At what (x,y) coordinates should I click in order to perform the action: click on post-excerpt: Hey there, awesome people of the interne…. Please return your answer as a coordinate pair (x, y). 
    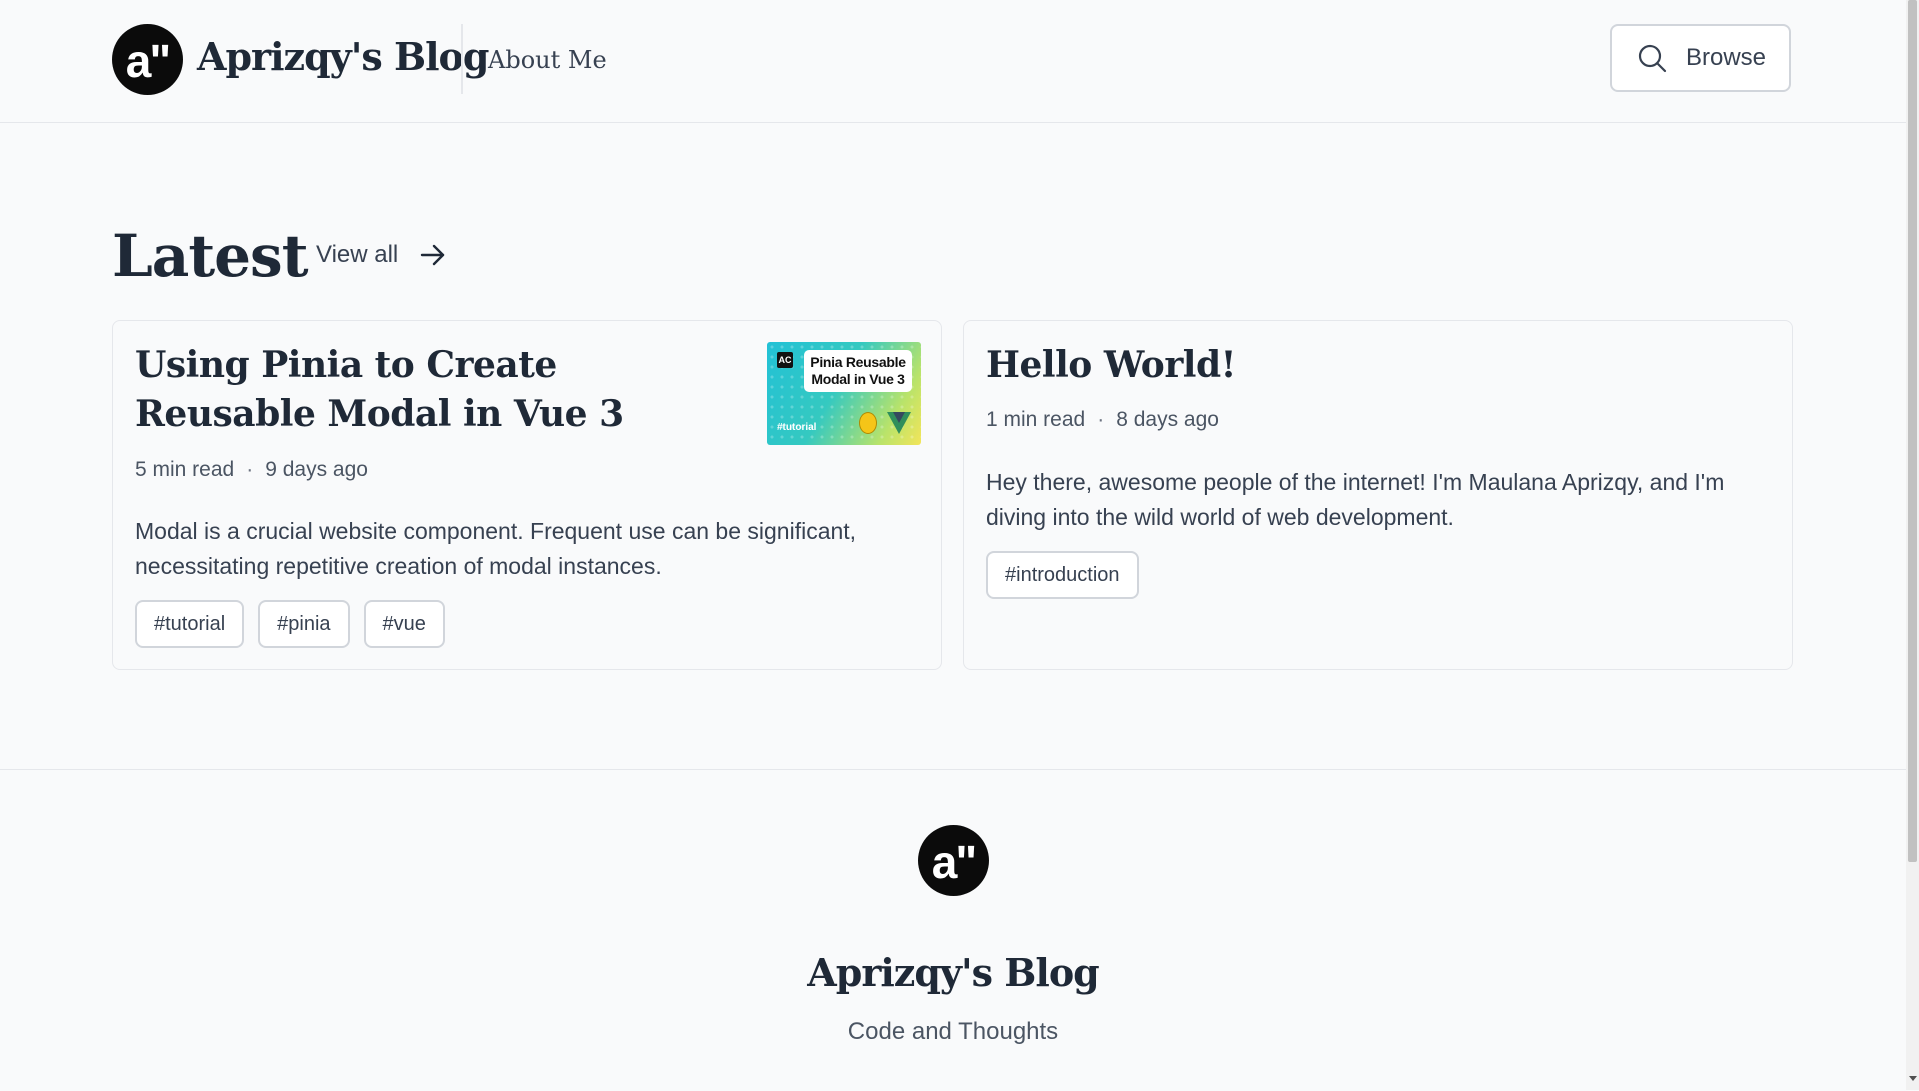
    Looking at the image, I should click on (1355, 499).